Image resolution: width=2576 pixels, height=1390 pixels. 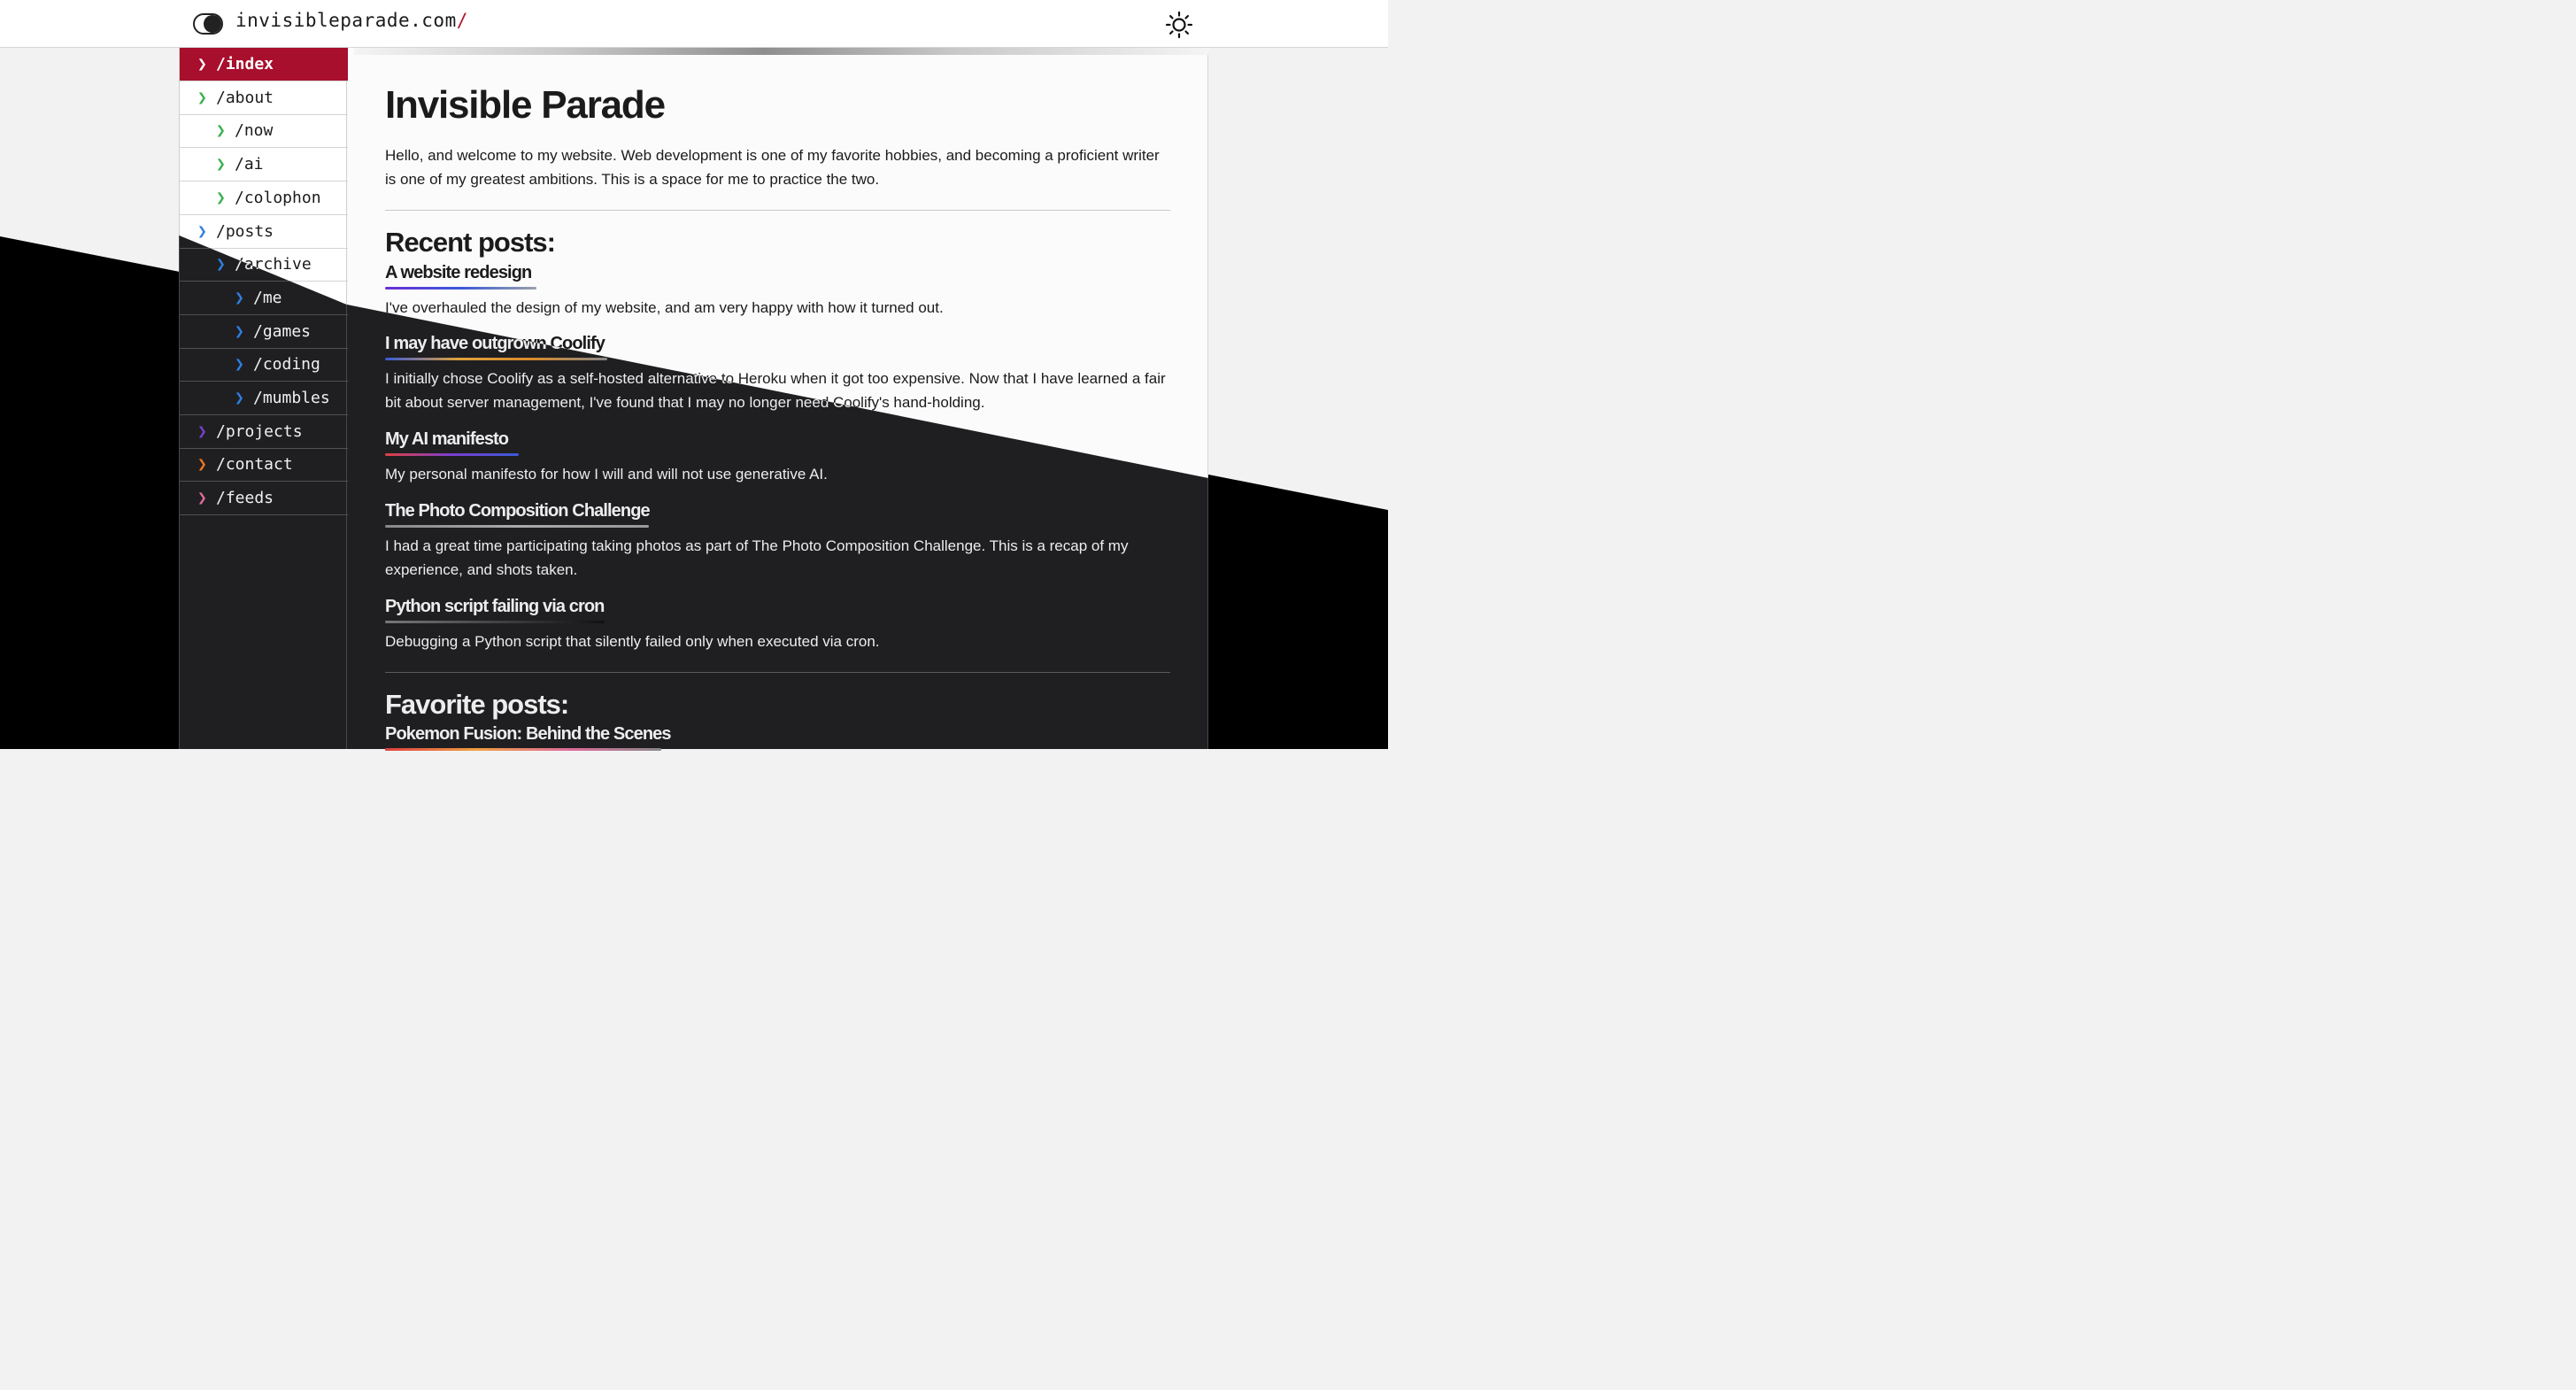 What do you see at coordinates (460, 277) in the screenshot?
I see `post-link-a-website-redesign: A website redesign` at bounding box center [460, 277].